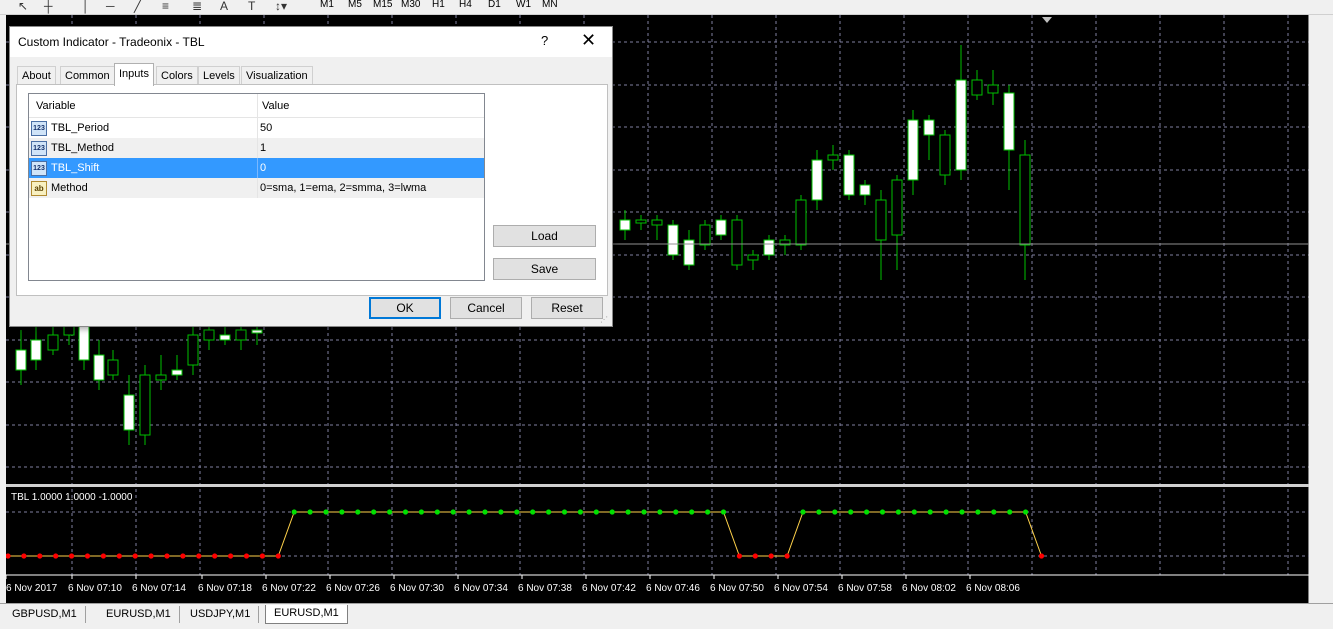 The width and height of the screenshot is (1333, 629). What do you see at coordinates (544, 40) in the screenshot?
I see `help-button: ?` at bounding box center [544, 40].